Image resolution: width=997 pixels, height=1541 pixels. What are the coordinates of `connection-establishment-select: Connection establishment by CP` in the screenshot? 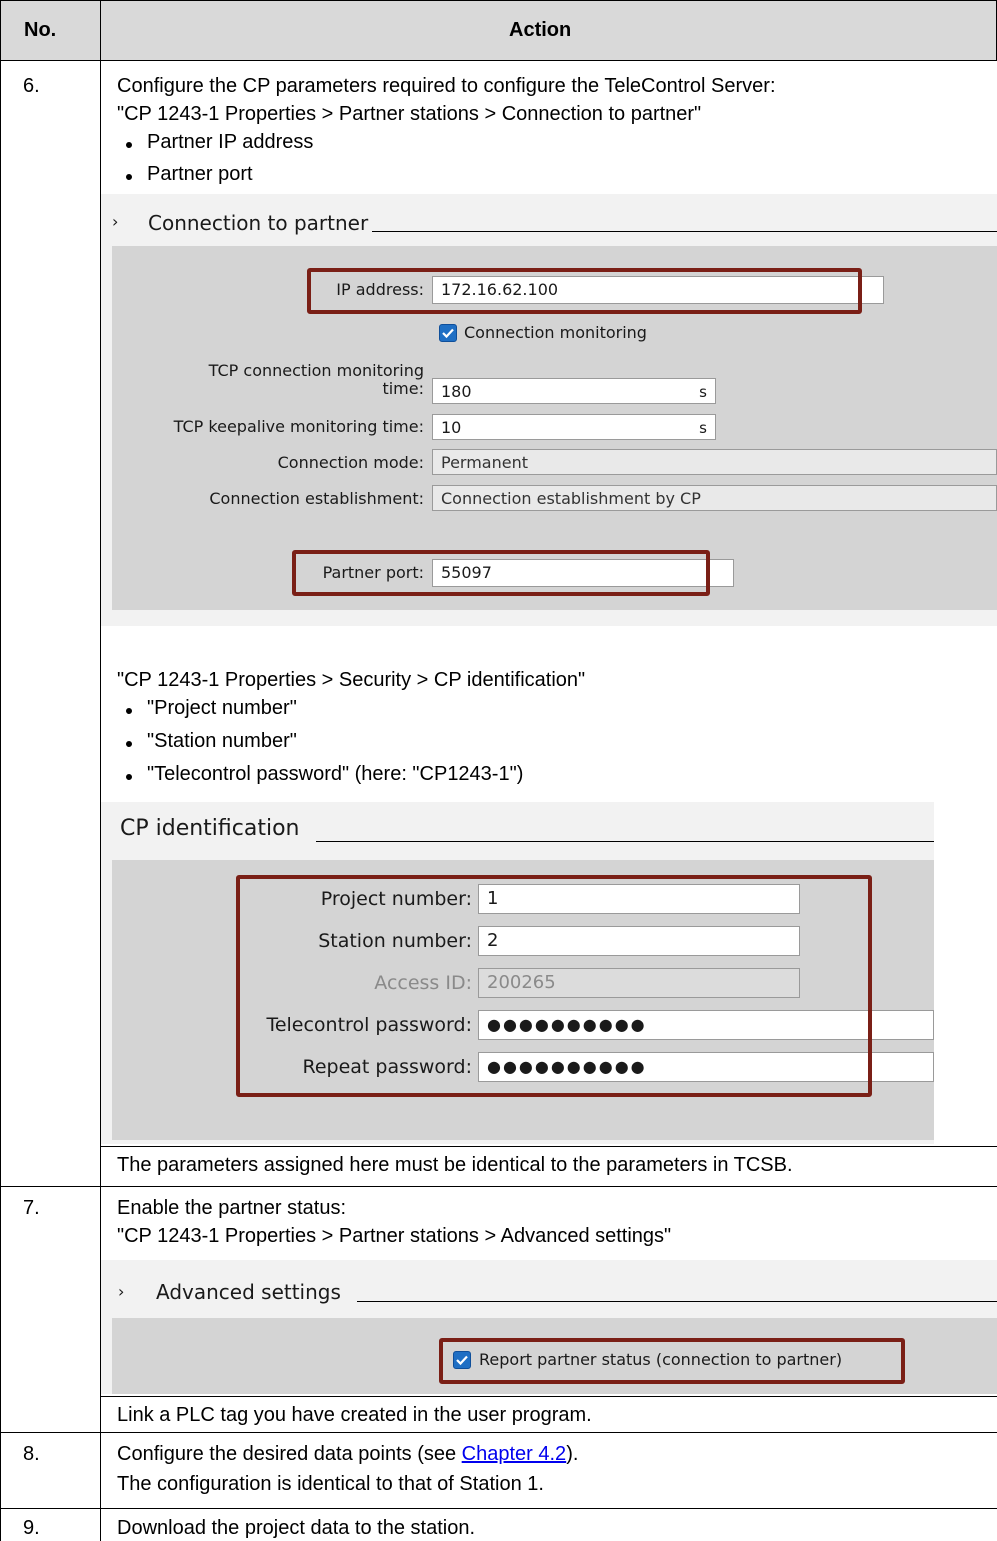 It's located at (714, 498).